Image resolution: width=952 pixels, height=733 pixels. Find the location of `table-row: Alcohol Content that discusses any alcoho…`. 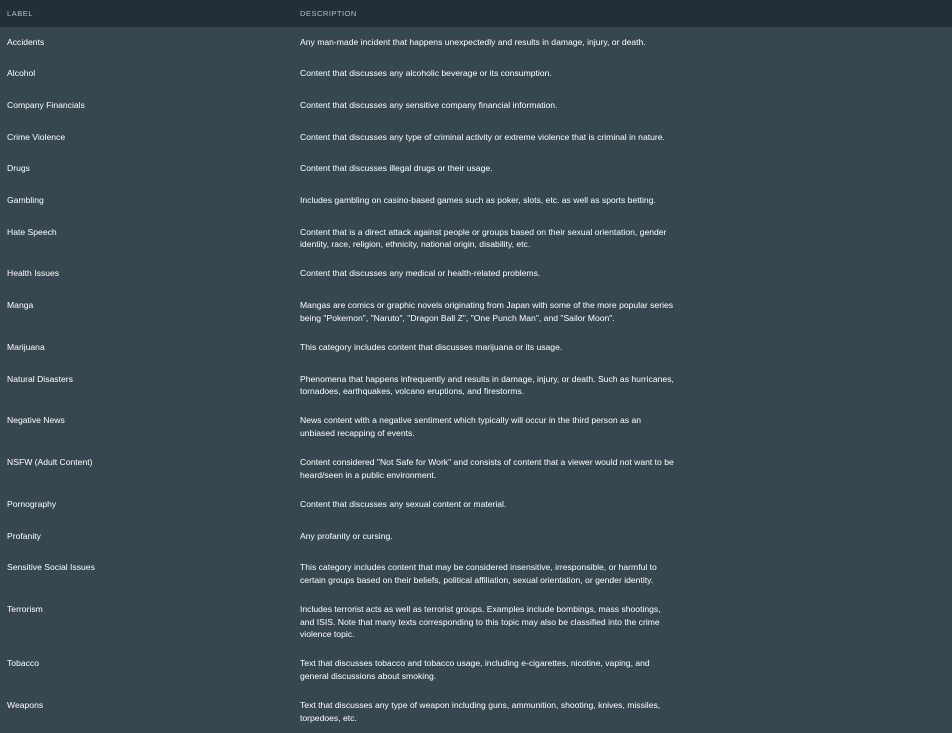

table-row: Alcohol Content that discusses any alcoho… is located at coordinates (476, 74).